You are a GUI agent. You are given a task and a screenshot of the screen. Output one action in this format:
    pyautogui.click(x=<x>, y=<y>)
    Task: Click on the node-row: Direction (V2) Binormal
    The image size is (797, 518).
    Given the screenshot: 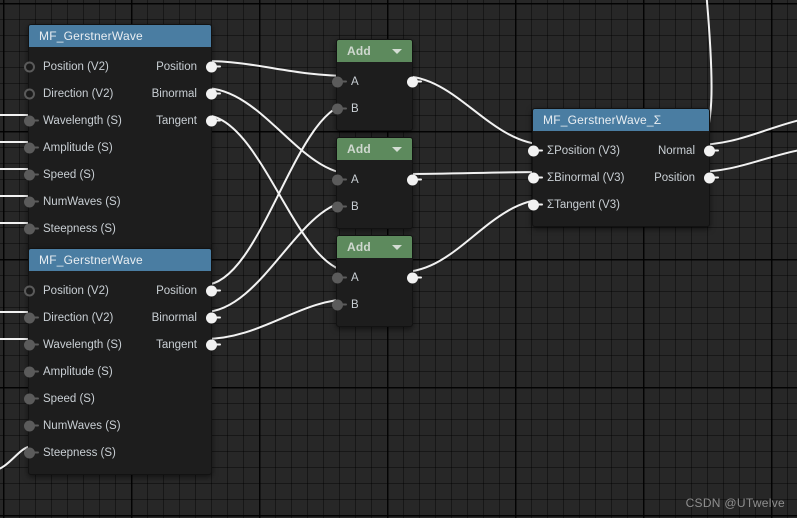 What is the action you would take?
    pyautogui.click(x=120, y=317)
    